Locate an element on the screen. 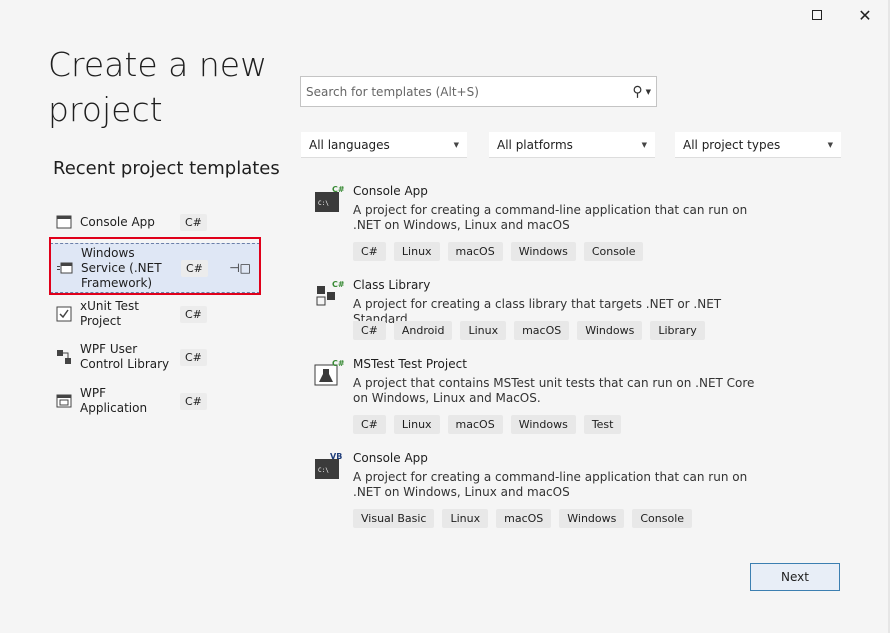 The image size is (890, 633). maximize-button is located at coordinates (817, 15).